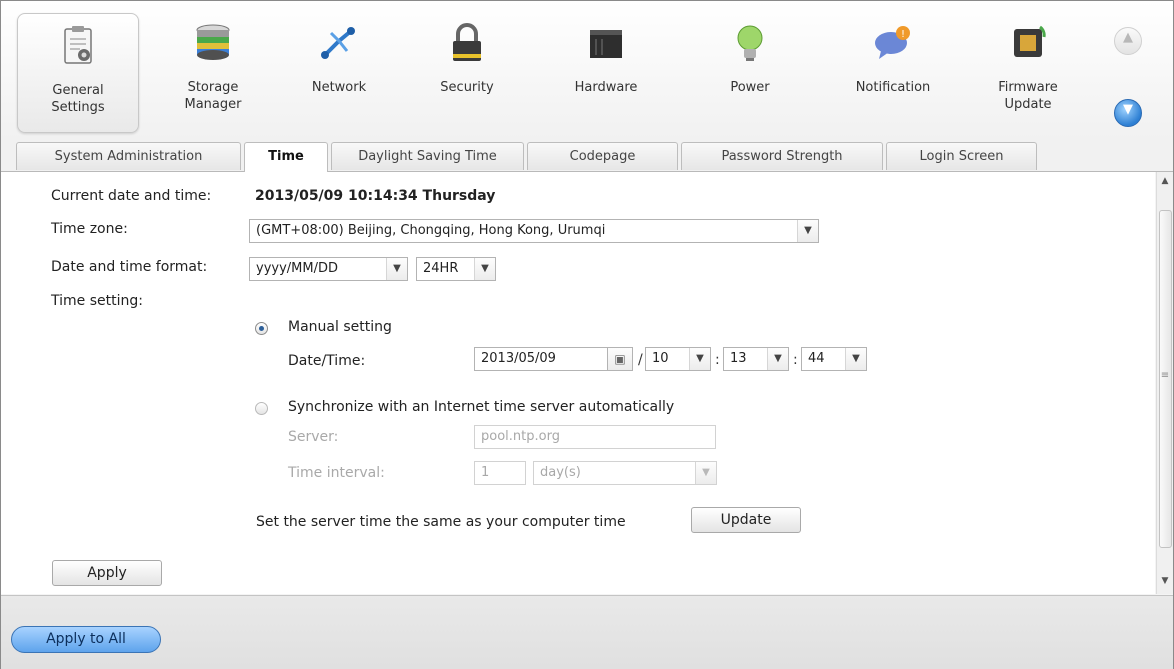 Image resolution: width=1174 pixels, height=669 pixels. What do you see at coordinates (327, 361) in the screenshot?
I see `date-time-label: Date/Time:` at bounding box center [327, 361].